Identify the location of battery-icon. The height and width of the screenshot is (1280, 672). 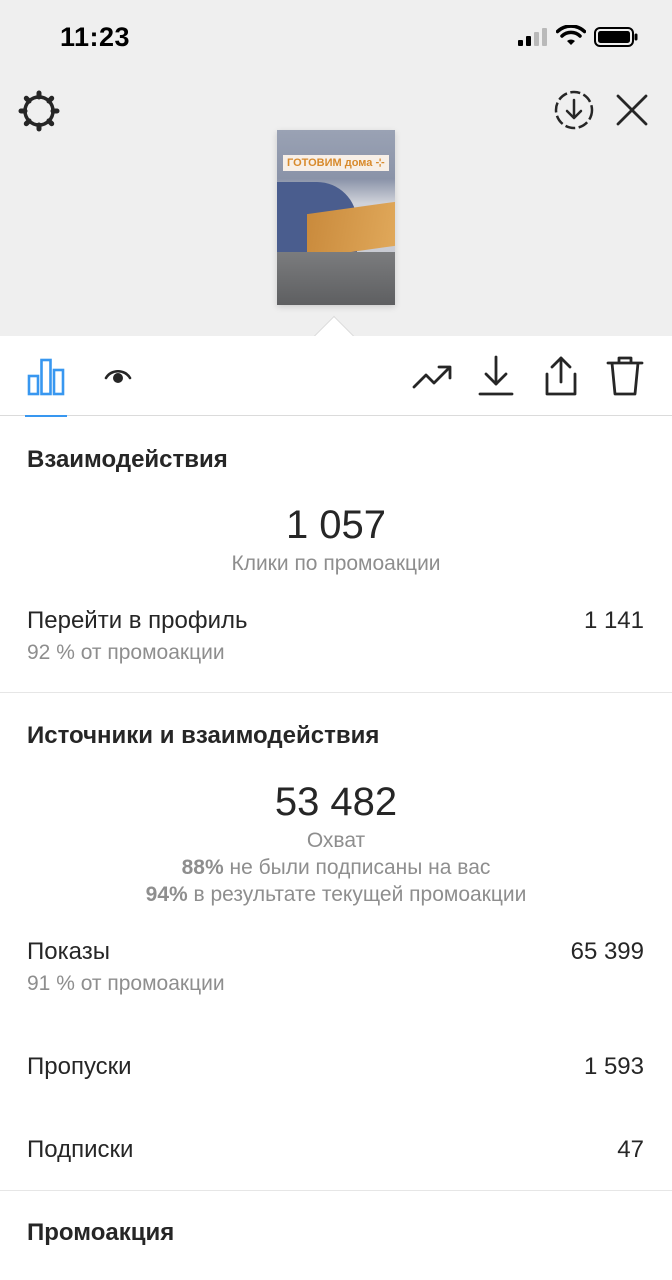
(616, 37).